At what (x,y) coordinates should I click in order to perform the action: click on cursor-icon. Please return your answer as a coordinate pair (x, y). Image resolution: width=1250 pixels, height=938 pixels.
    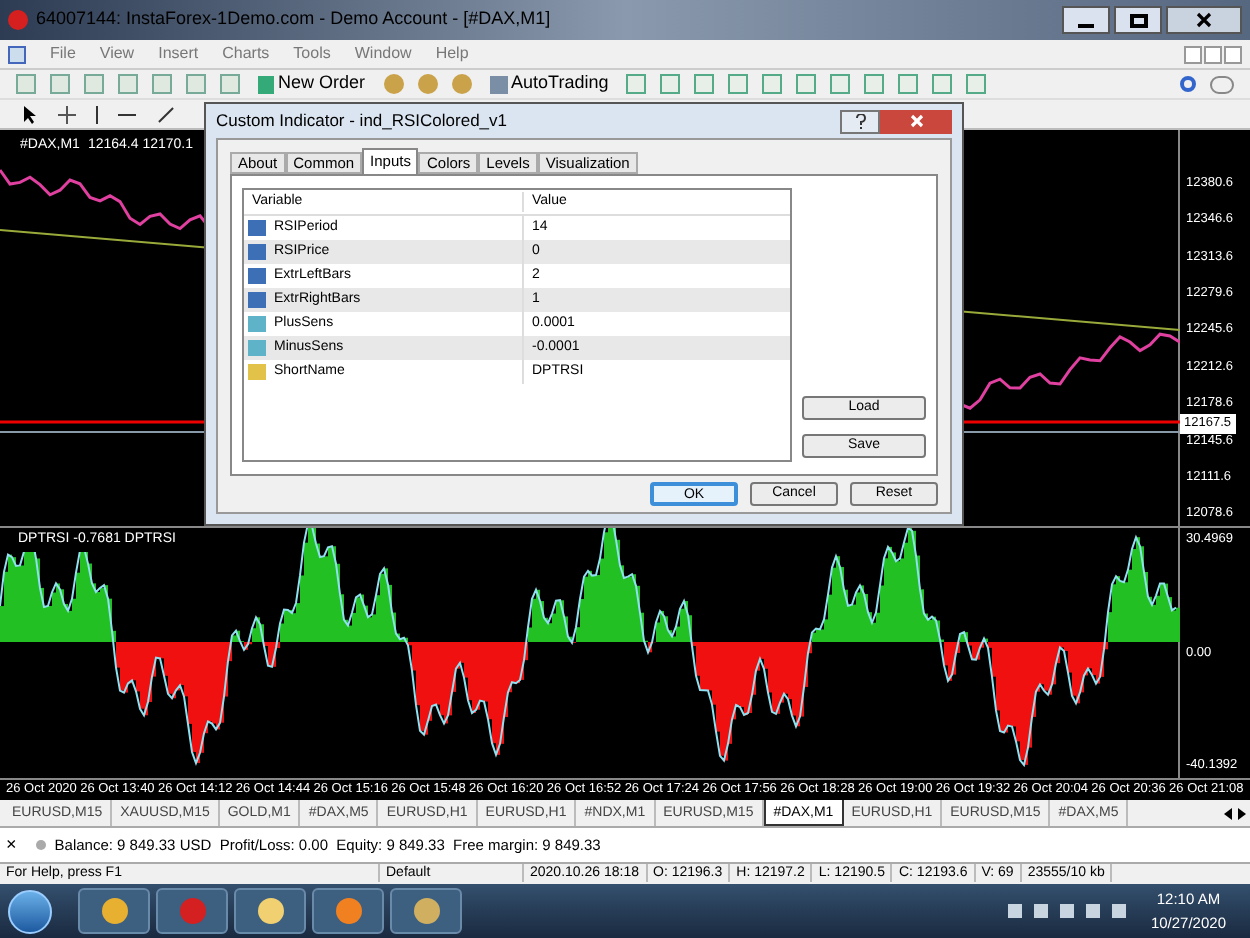
    Looking at the image, I should click on (31, 114).